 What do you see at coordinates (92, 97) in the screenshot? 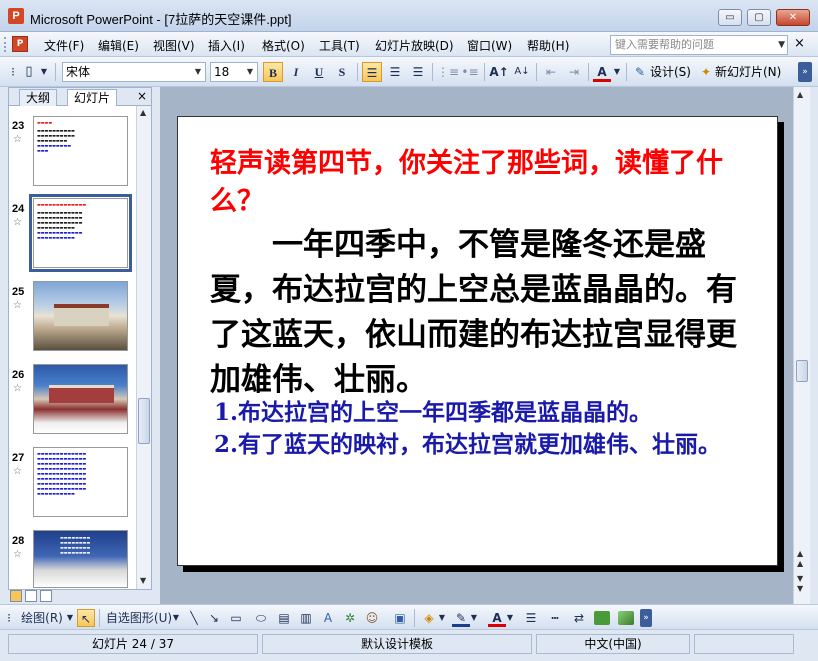
I see `tab-slides: 幻灯片` at bounding box center [92, 97].